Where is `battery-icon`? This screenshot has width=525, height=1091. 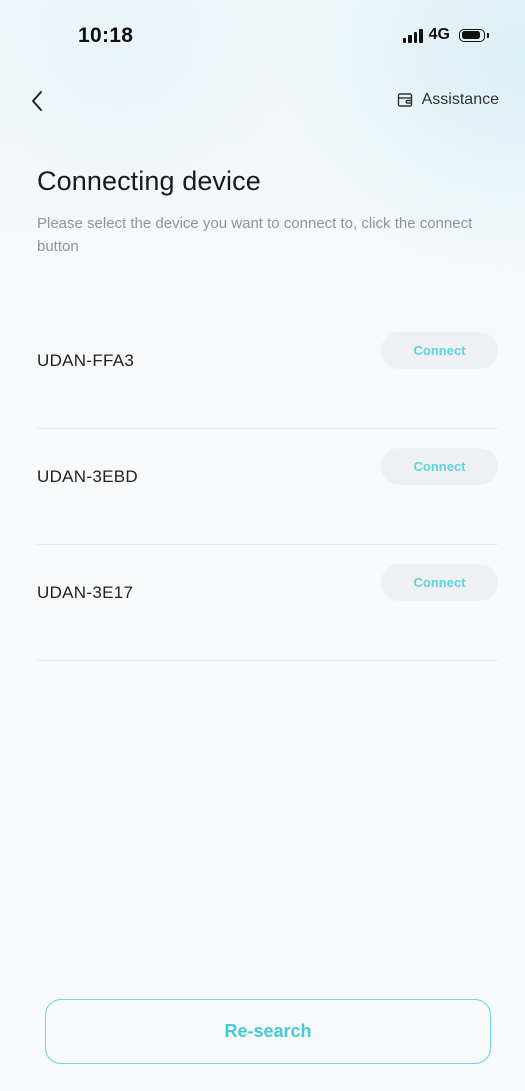
battery-icon is located at coordinates (472, 35).